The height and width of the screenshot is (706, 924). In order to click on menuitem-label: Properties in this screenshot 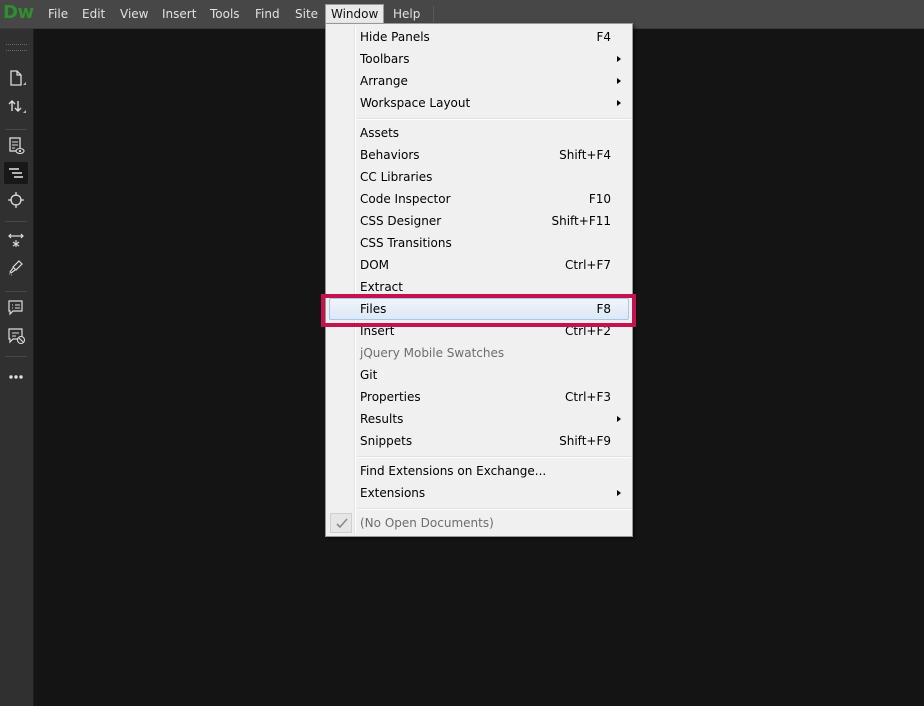, I will do `click(390, 397)`.